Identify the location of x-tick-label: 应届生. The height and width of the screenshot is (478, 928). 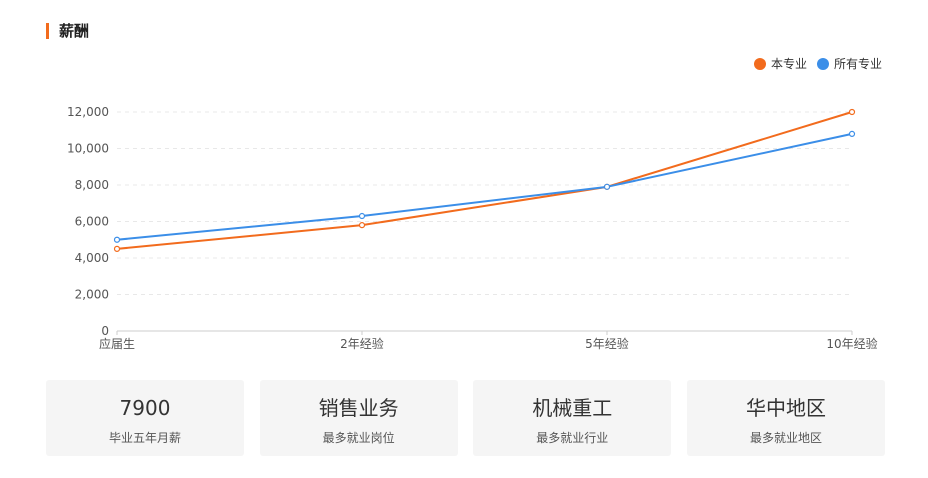
(117, 343).